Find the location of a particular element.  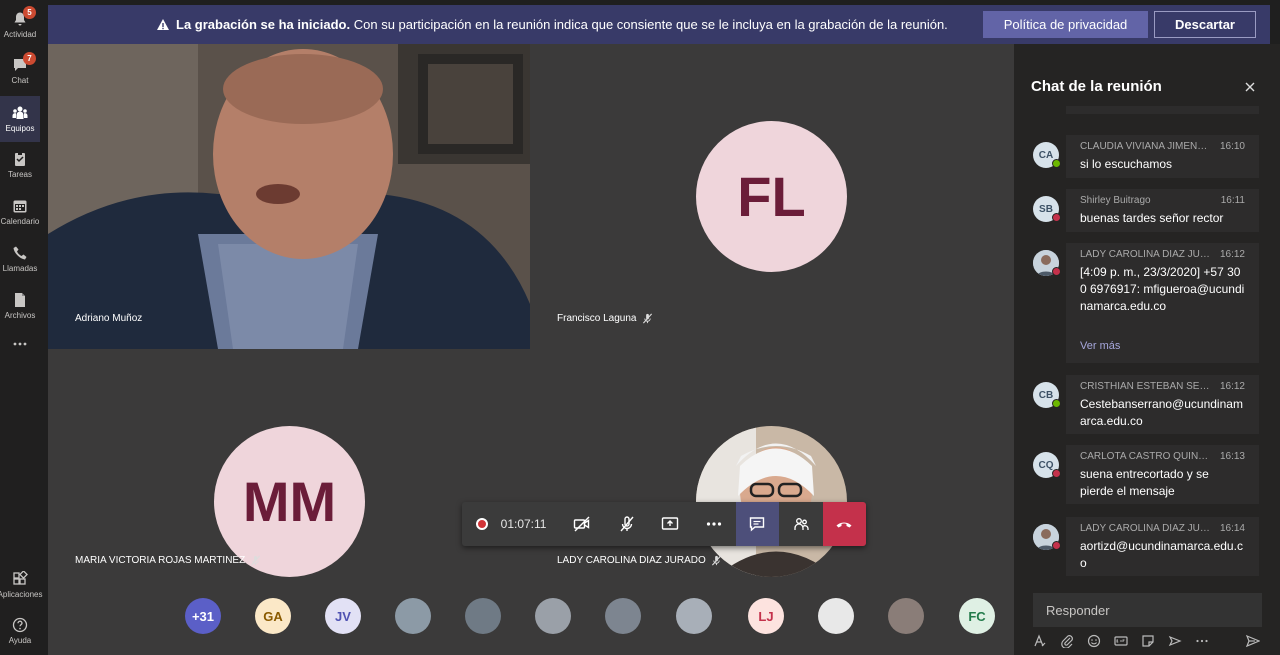

call-timer: 01:07:11 is located at coordinates (523, 524).